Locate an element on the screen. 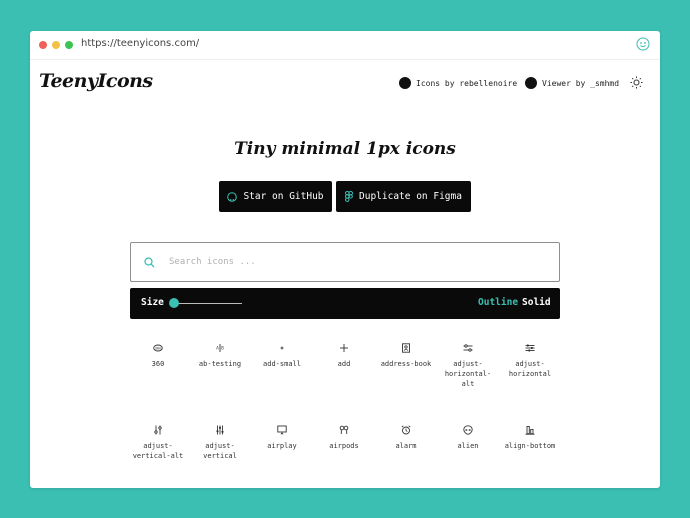 The width and height of the screenshot is (690, 518). viewer-avatar-icon is located at coordinates (531, 83).